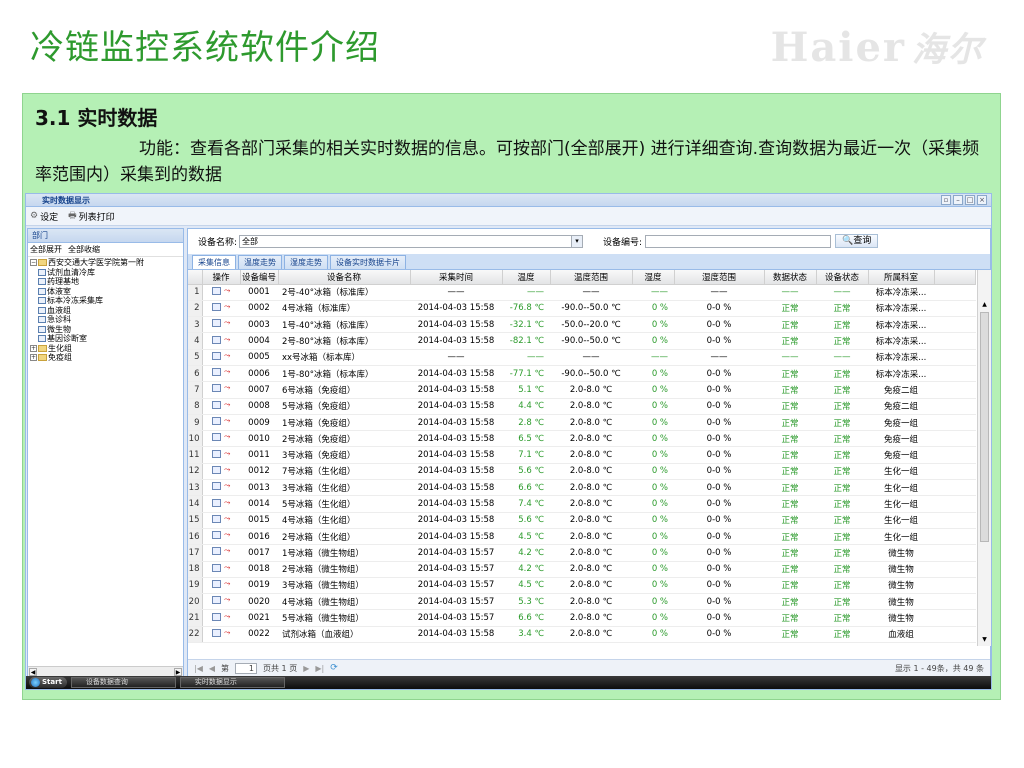 The width and height of the screenshot is (1024, 768). What do you see at coordinates (319, 668) in the screenshot?
I see `last-page-icon: ▶|` at bounding box center [319, 668].